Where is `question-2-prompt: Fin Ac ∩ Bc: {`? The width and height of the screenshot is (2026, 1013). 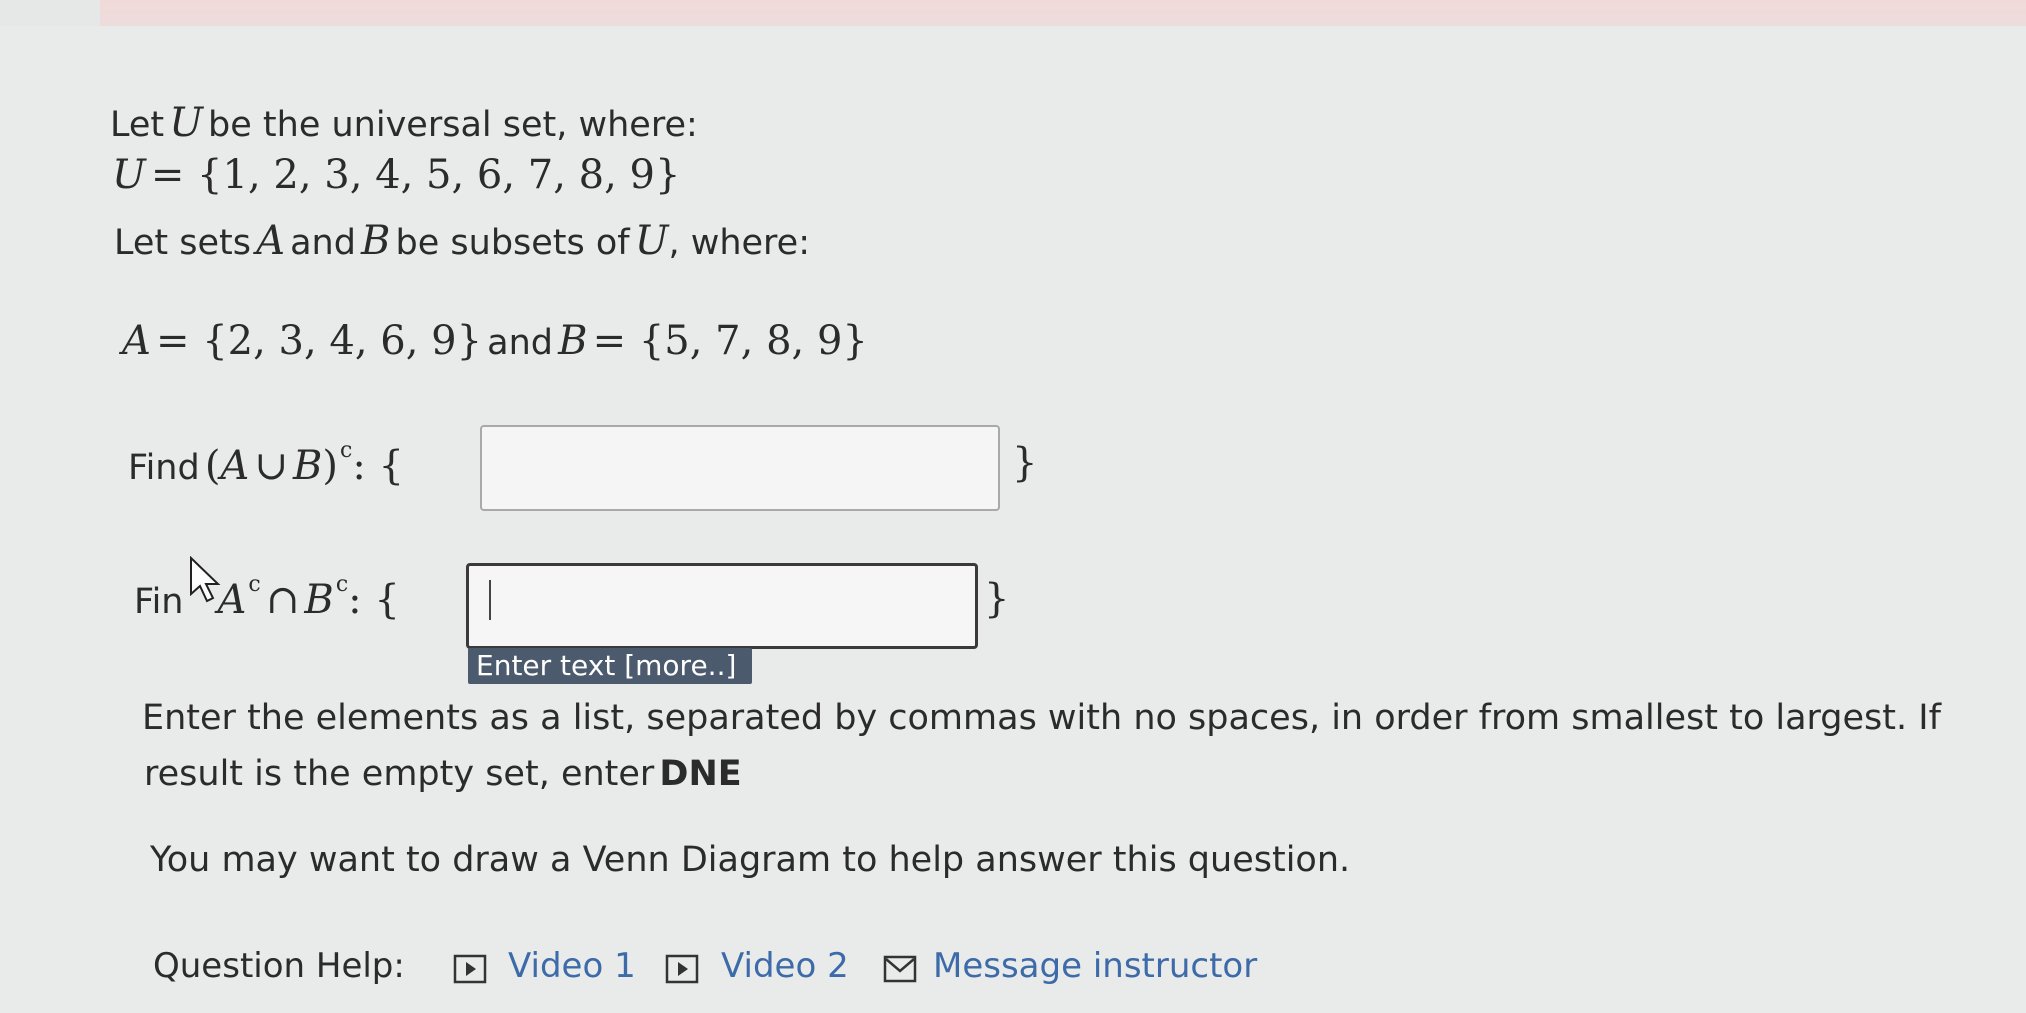 question-2-prompt: Fin Ac ∩ Bc: { is located at coordinates (267, 597).